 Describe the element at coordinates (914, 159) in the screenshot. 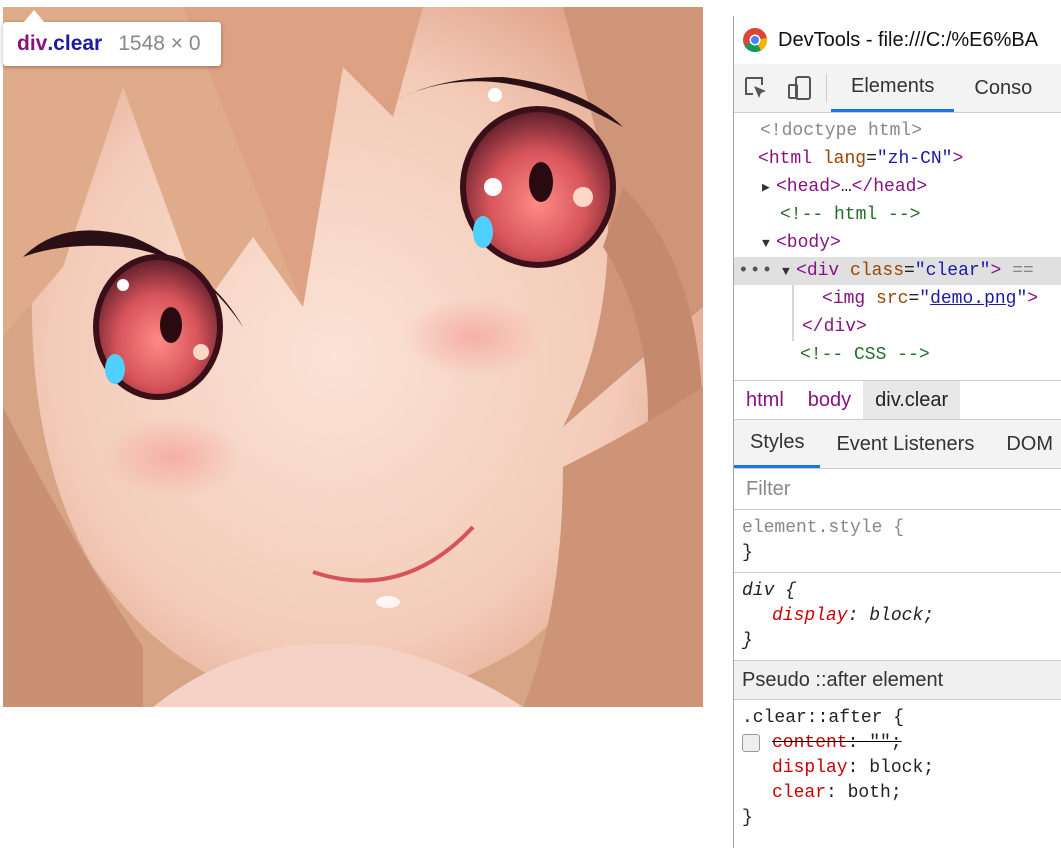

I see `html-attr-value: "zh-CN"` at that location.